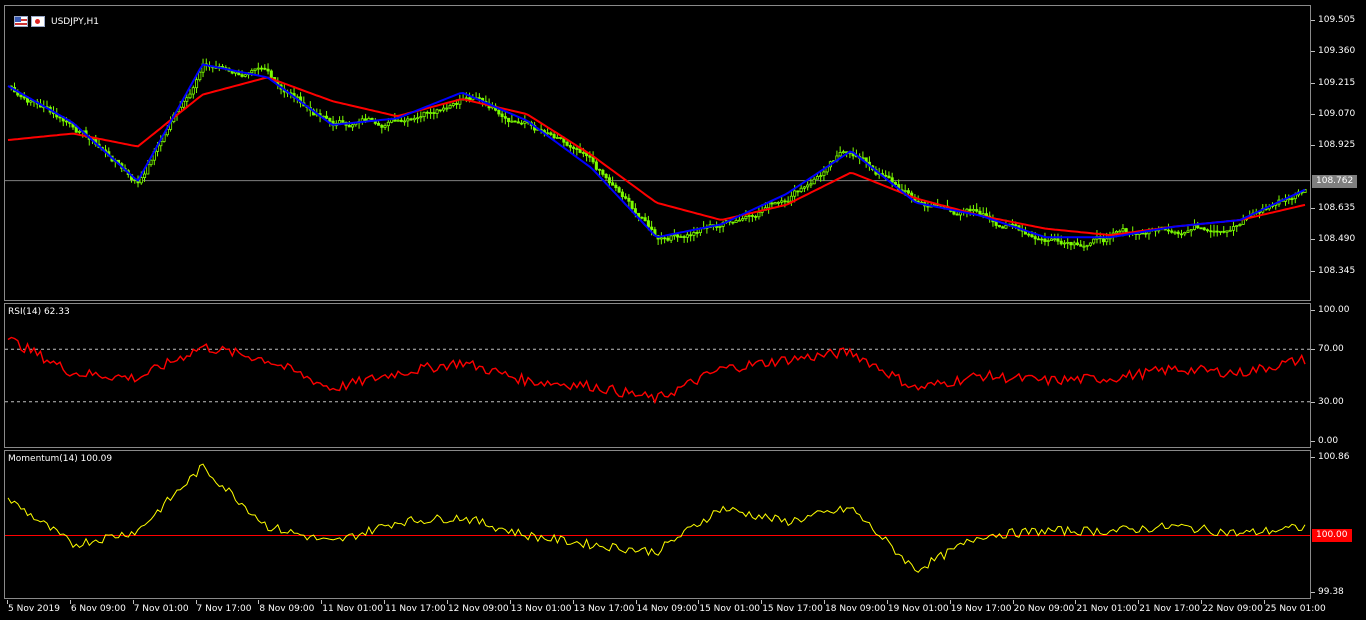  Describe the element at coordinates (730, 609) in the screenshot. I see `time-label: 15 Nov 01:00` at that location.